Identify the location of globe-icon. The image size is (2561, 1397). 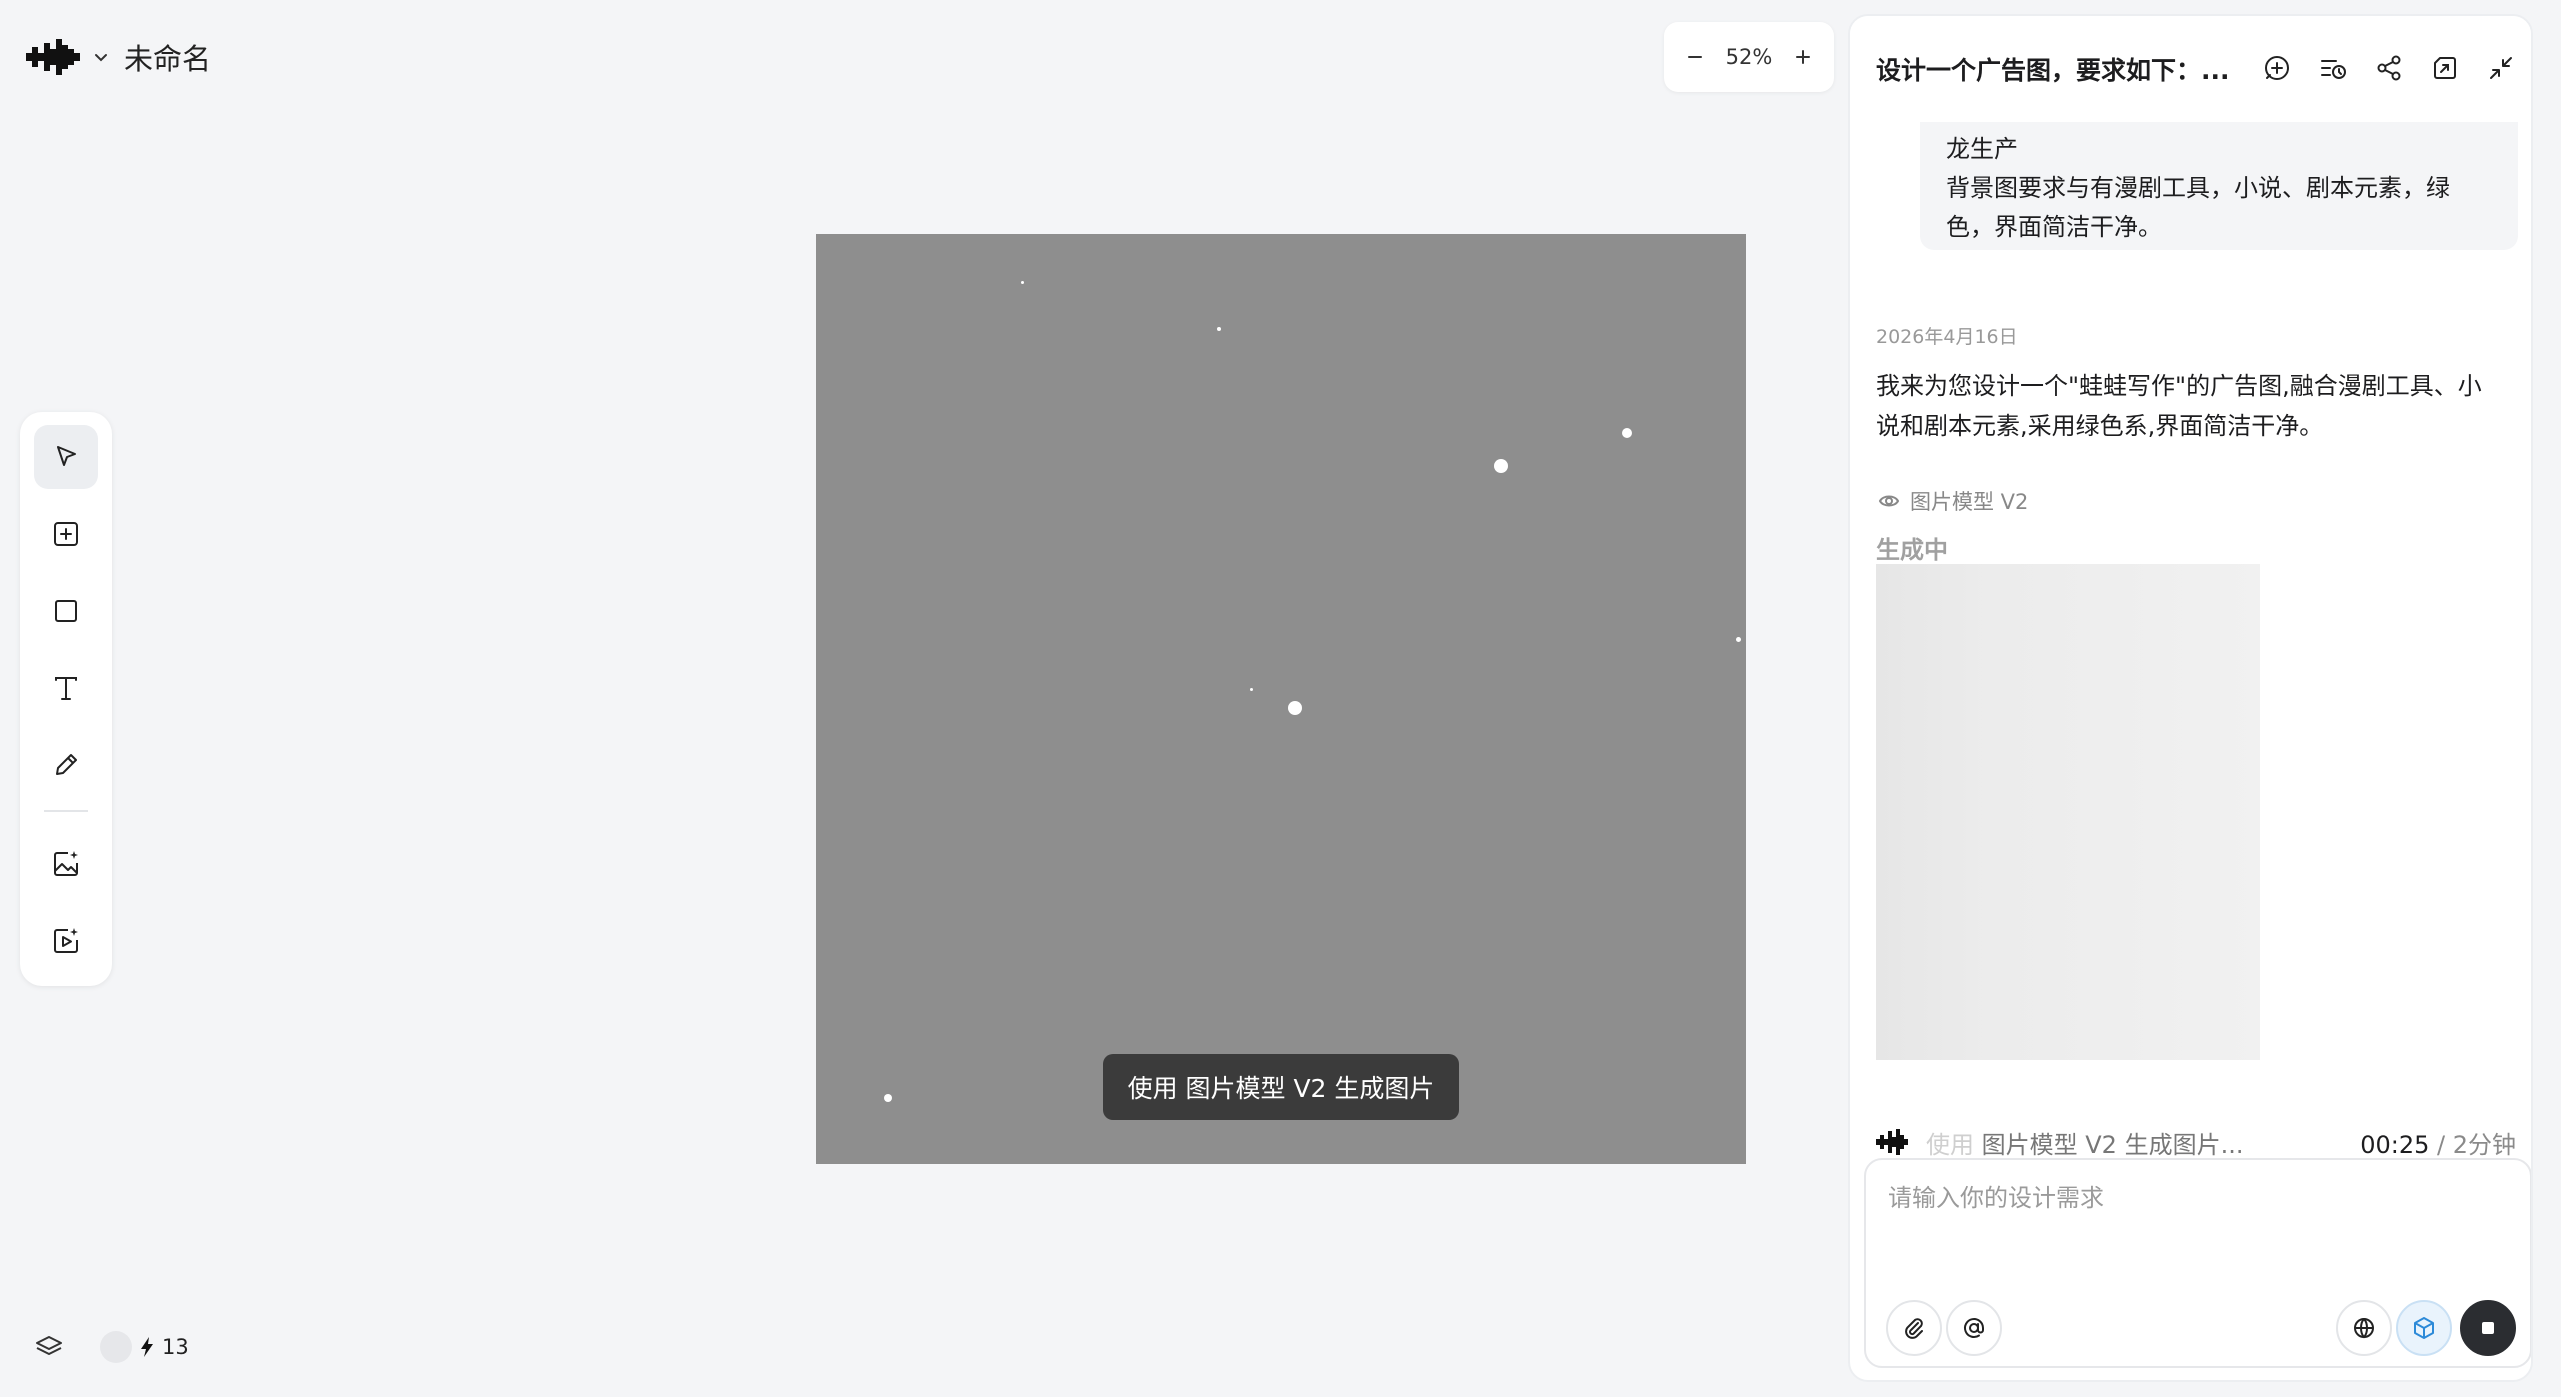
(2364, 1328).